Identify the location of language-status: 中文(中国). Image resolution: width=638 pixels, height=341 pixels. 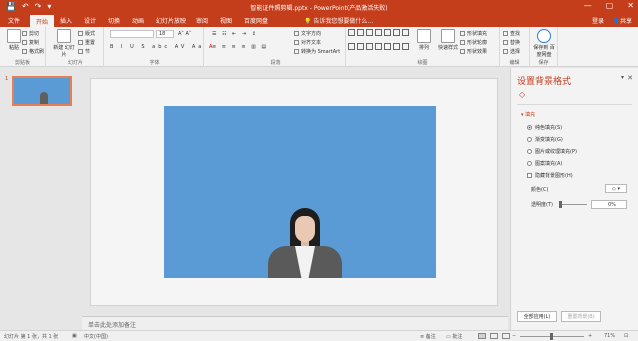
(96, 336).